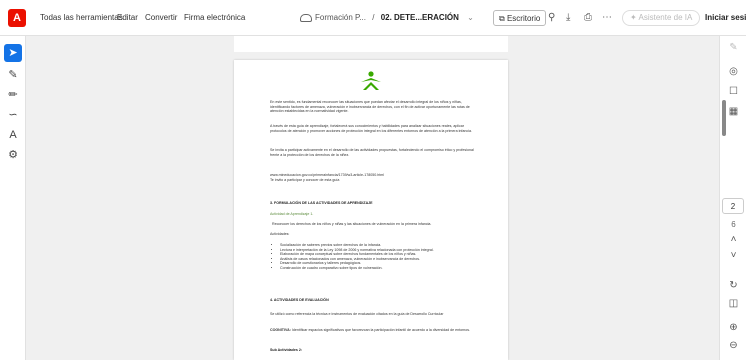 Image resolution: width=746 pixels, height=360 pixels. Describe the element at coordinates (523, 18) in the screenshot. I see `desktop-label: Escritorio` at that location.